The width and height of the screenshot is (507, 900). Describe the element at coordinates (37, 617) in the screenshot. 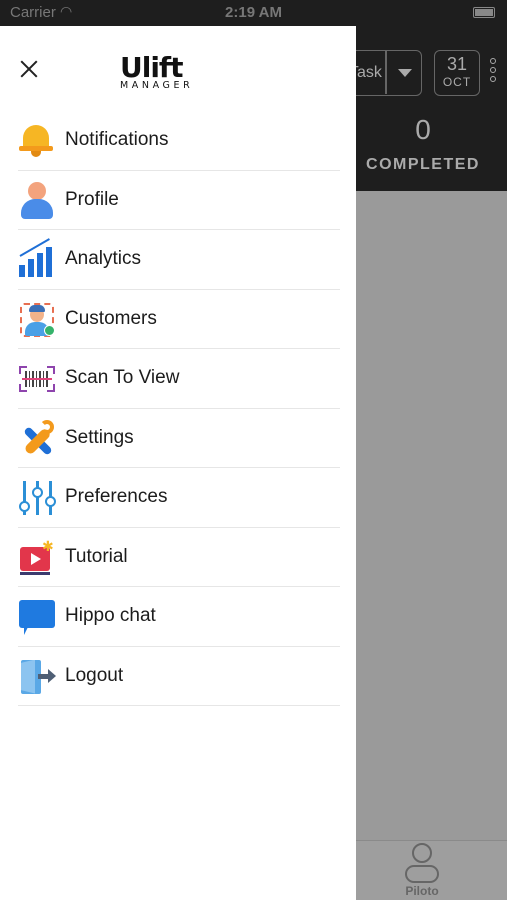

I see `chat-bubble-icon` at that location.